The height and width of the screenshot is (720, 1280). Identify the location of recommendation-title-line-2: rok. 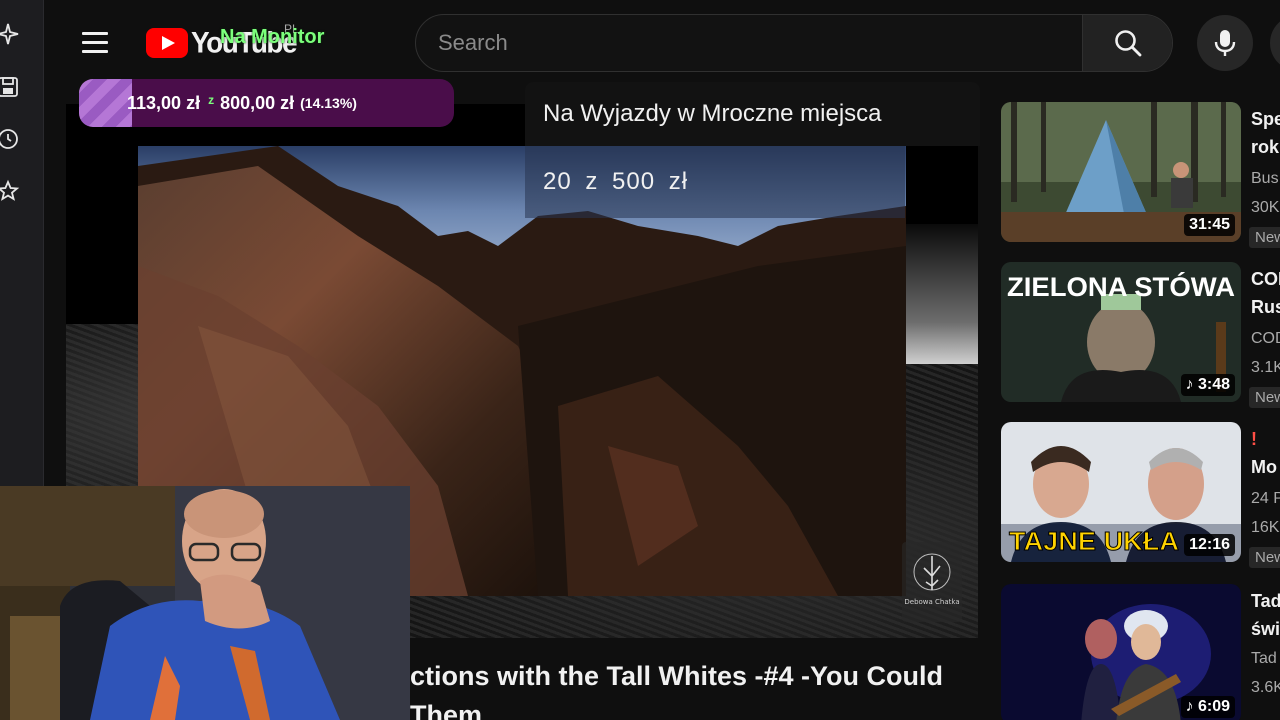
(1265, 147).